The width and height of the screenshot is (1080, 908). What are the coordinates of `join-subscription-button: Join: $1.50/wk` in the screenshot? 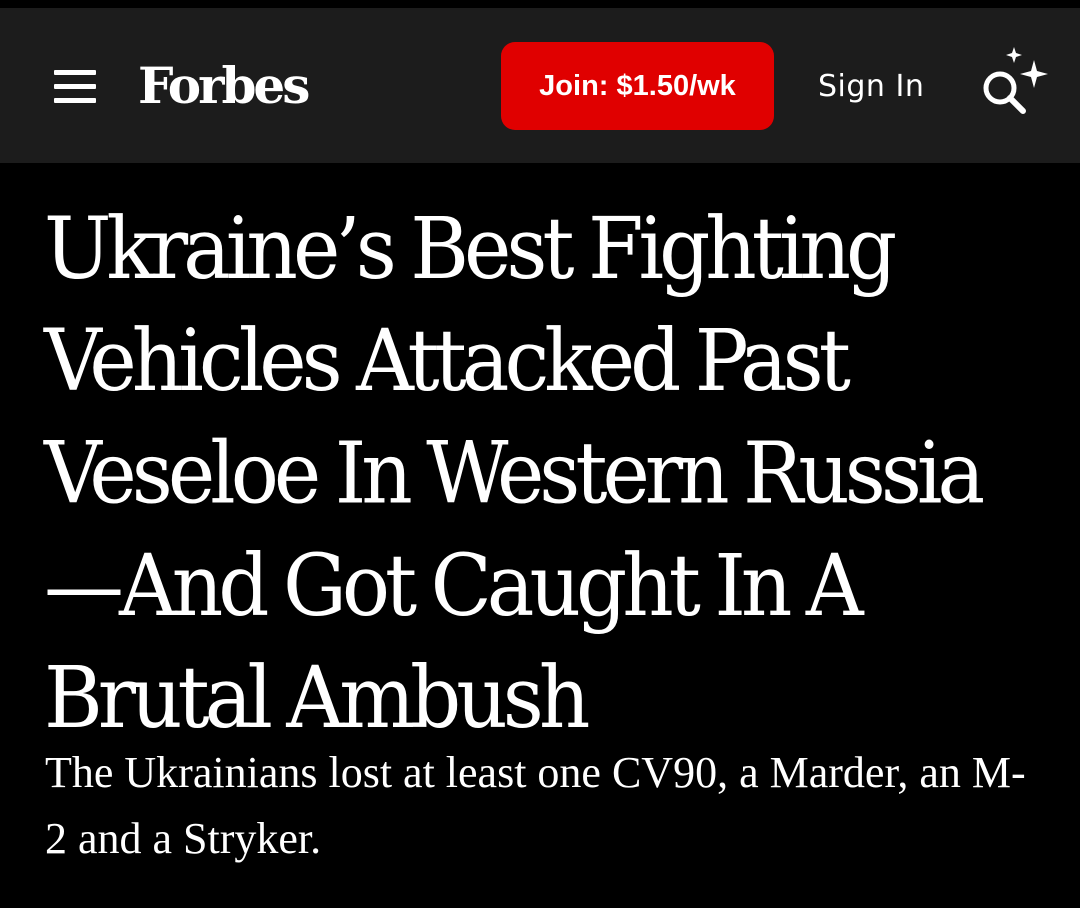 It's located at (637, 86).